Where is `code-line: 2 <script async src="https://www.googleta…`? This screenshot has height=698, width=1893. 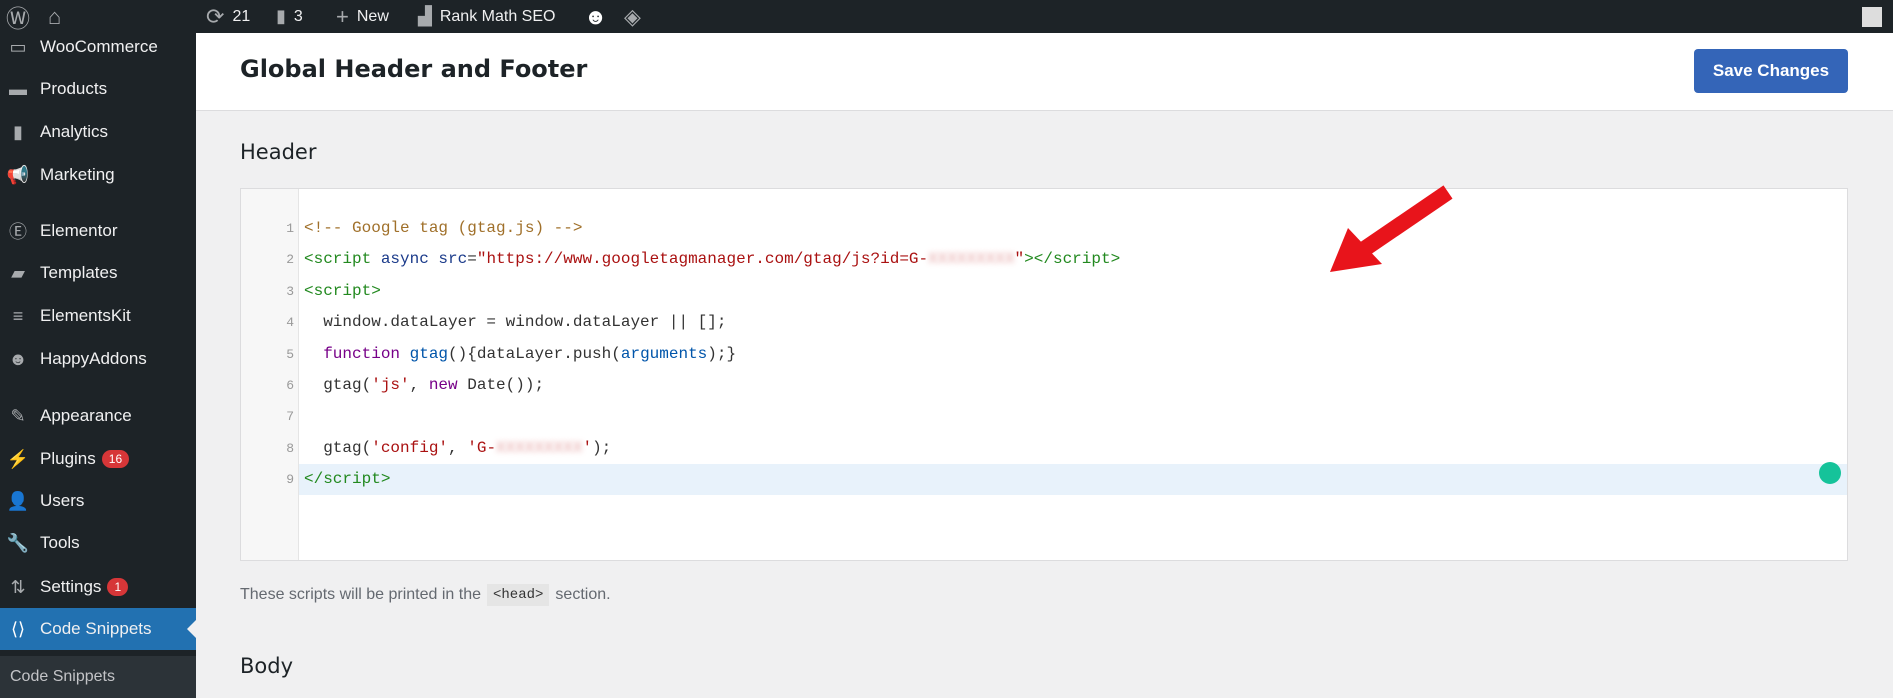 code-line: 2 <script async src="https://www.googleta… is located at coordinates (1044, 259).